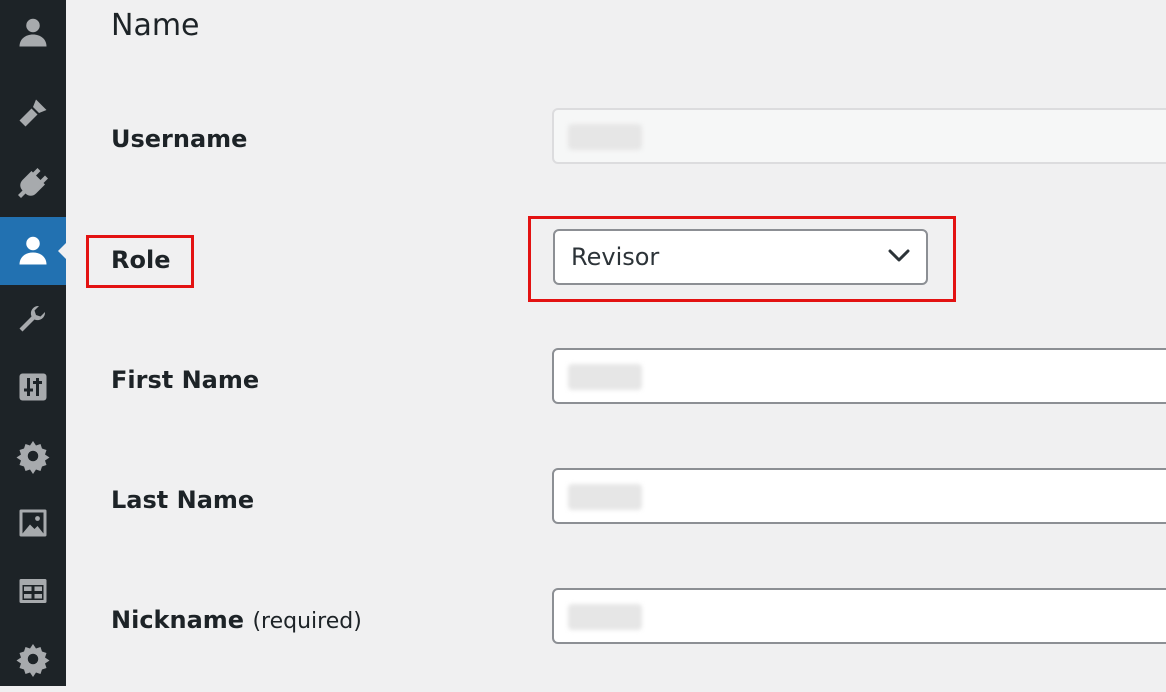 This screenshot has height=692, width=1166. I want to click on username-input, so click(859, 136).